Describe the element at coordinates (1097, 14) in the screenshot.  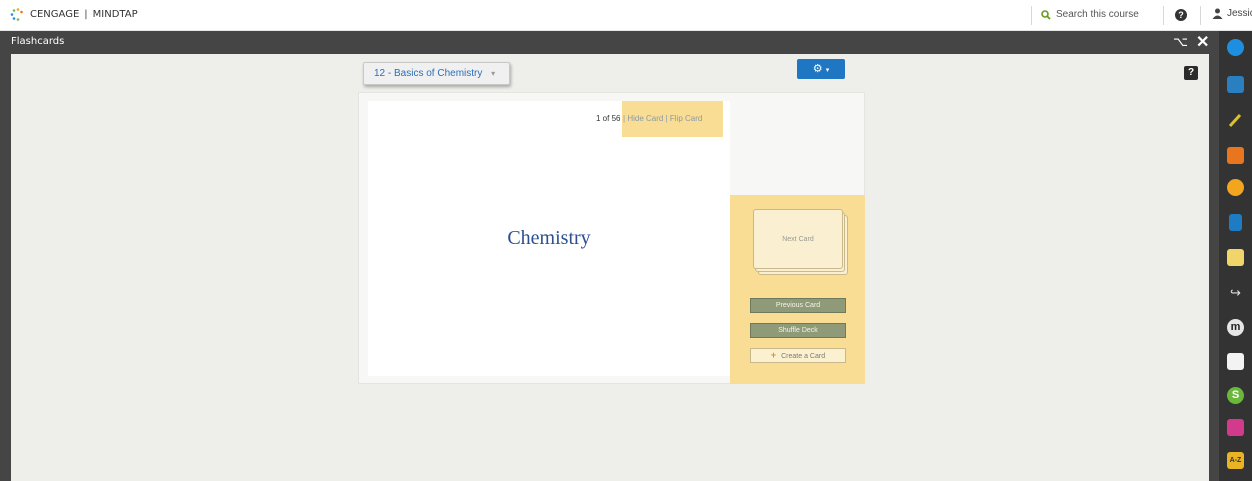
I see `search-text: Search this course` at that location.